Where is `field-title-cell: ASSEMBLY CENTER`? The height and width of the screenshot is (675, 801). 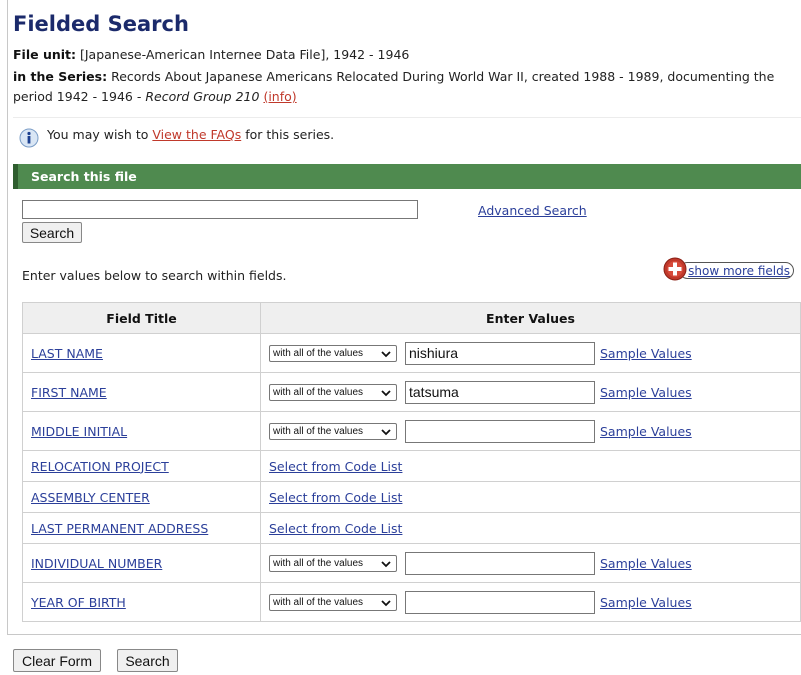
field-title-cell: ASSEMBLY CENTER is located at coordinates (141, 497).